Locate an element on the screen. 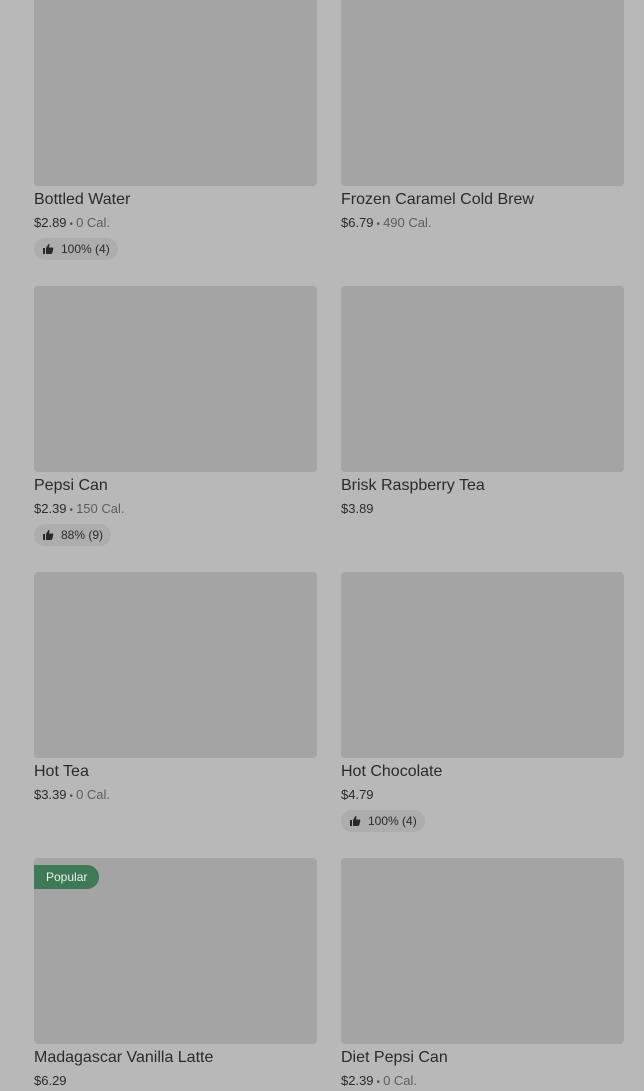  item-price: $4.79 is located at coordinates (357, 794).